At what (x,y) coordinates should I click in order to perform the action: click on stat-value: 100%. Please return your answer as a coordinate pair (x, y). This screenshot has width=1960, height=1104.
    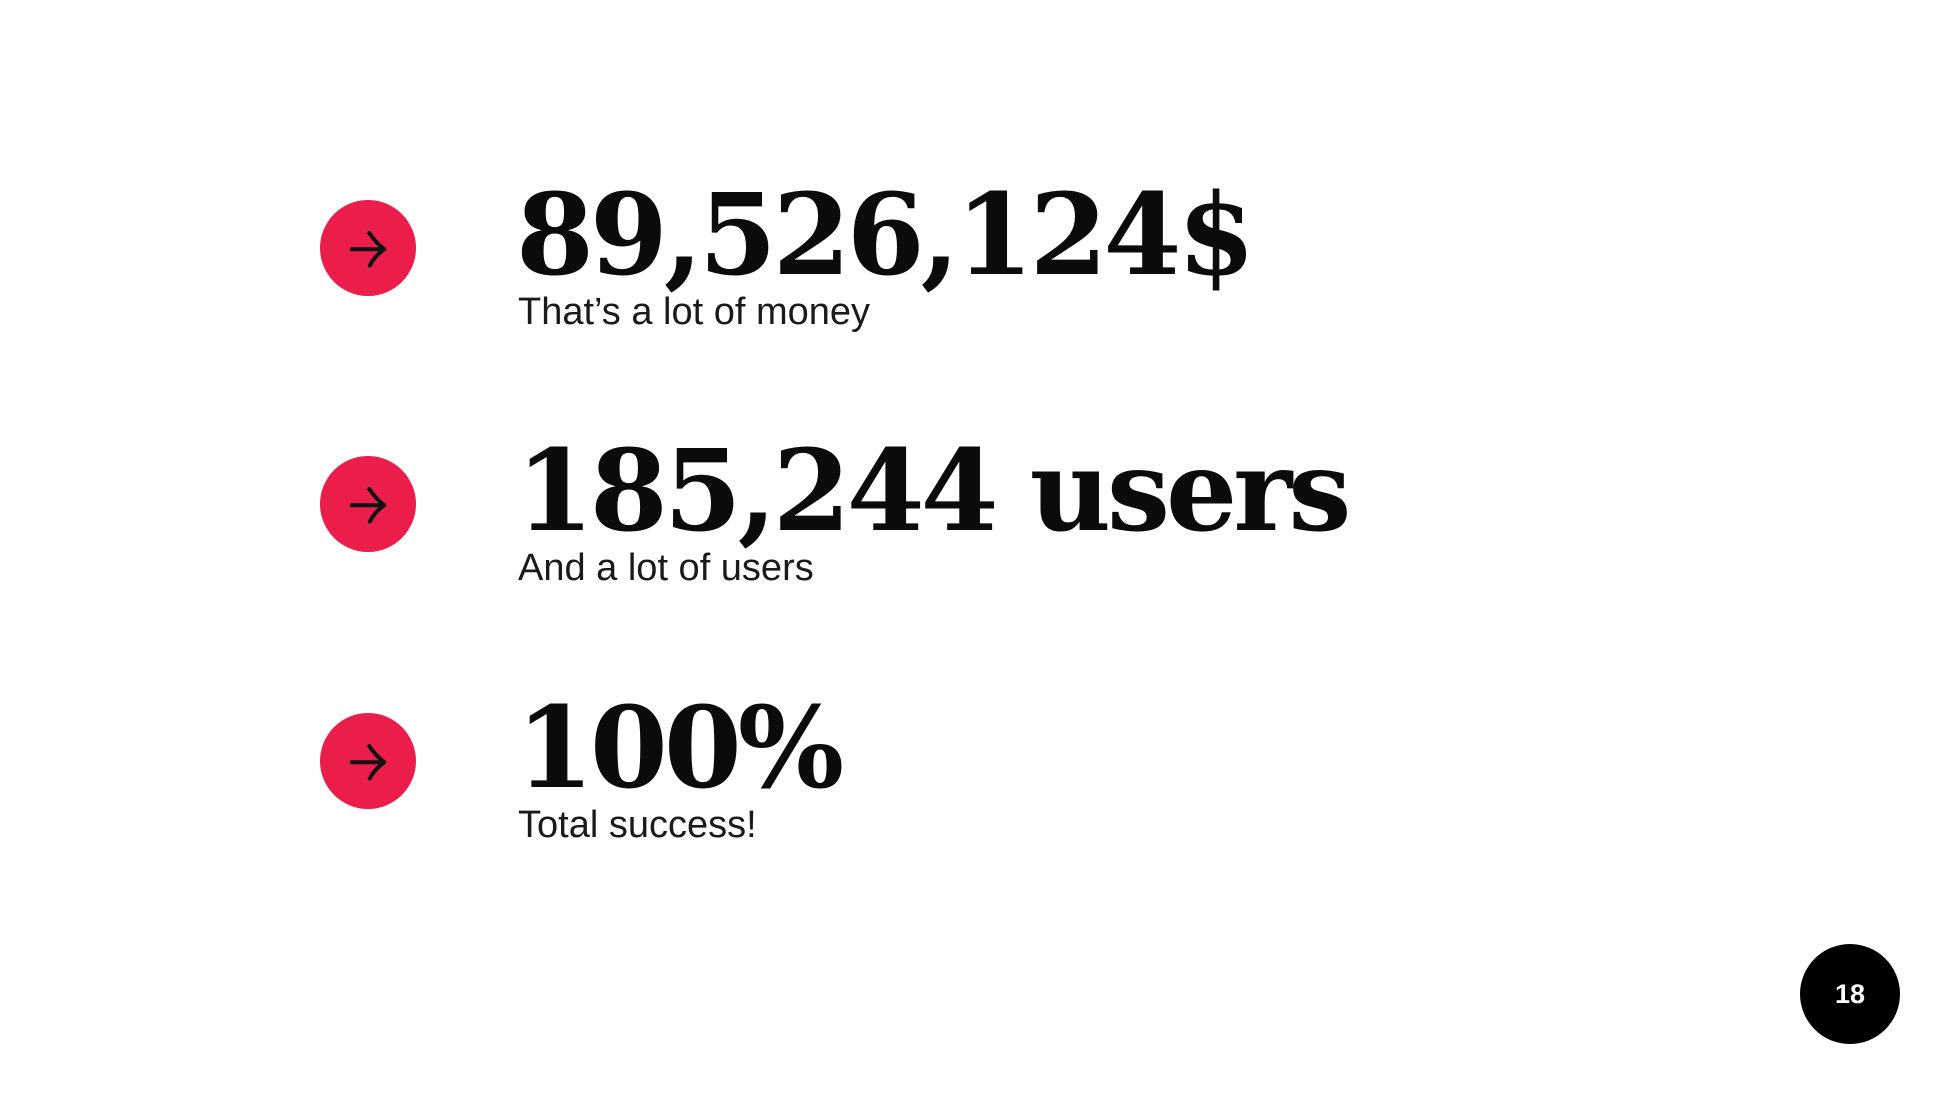
    Looking at the image, I should click on (680, 748).